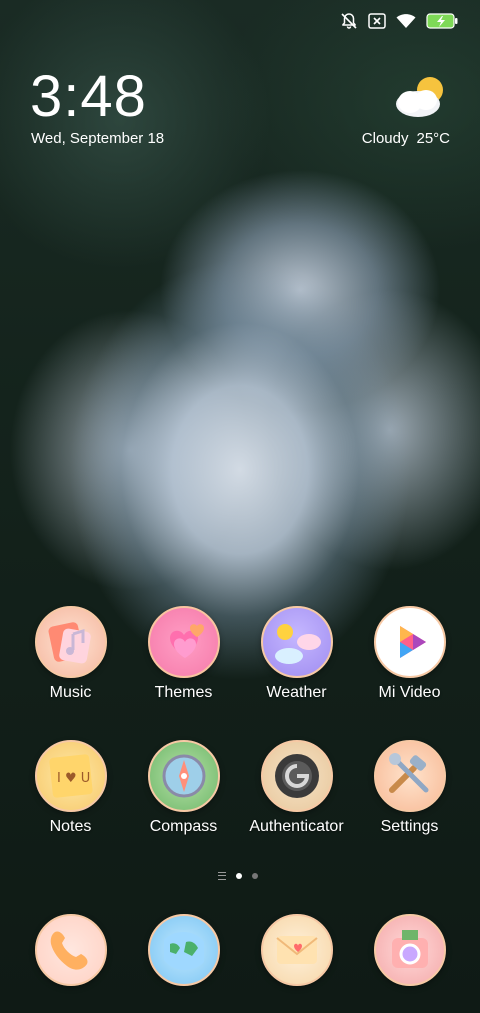 The width and height of the screenshot is (480, 1013). What do you see at coordinates (296, 826) in the screenshot?
I see `app-label: Authenticator` at bounding box center [296, 826].